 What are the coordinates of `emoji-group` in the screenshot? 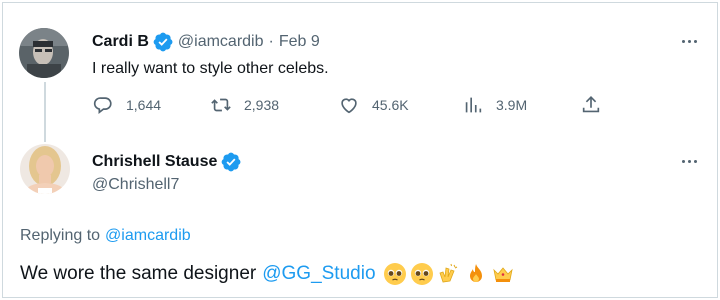 It's located at (447, 274).